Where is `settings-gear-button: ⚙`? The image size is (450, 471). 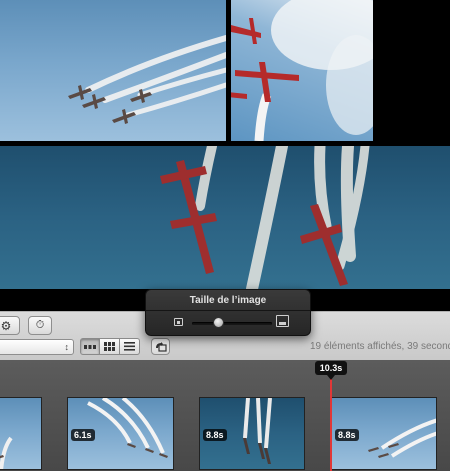
settings-gear-button: ⚙ is located at coordinates (10, 325).